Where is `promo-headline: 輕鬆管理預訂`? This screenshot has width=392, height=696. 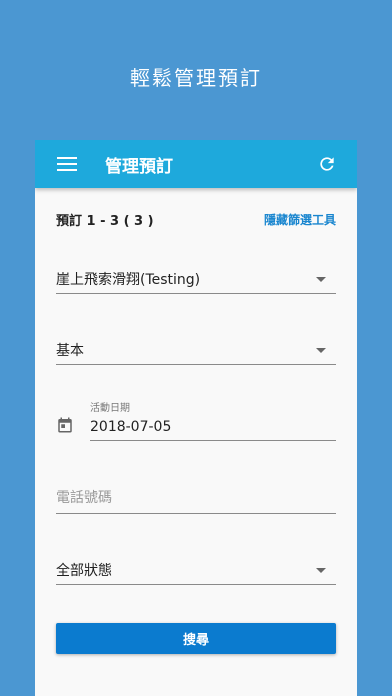
promo-headline: 輕鬆管理預訂 is located at coordinates (196, 78).